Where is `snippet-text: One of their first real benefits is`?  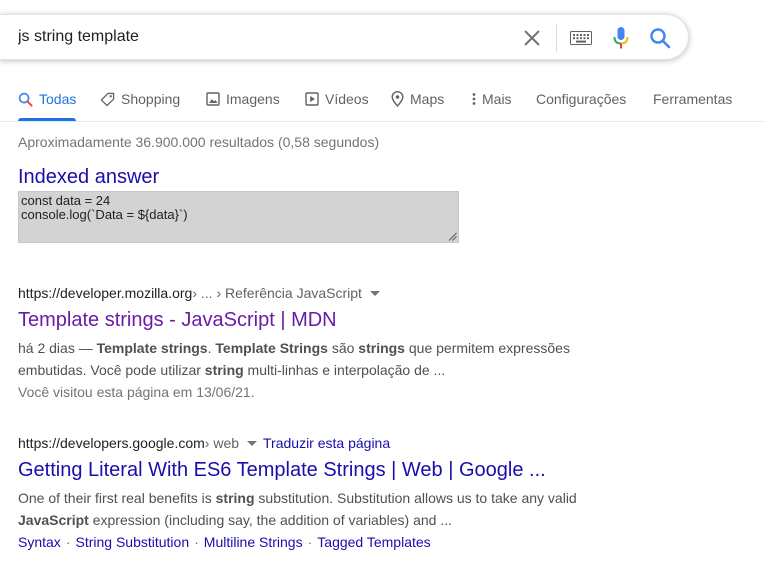 snippet-text: One of their first real benefits is is located at coordinates (117, 498).